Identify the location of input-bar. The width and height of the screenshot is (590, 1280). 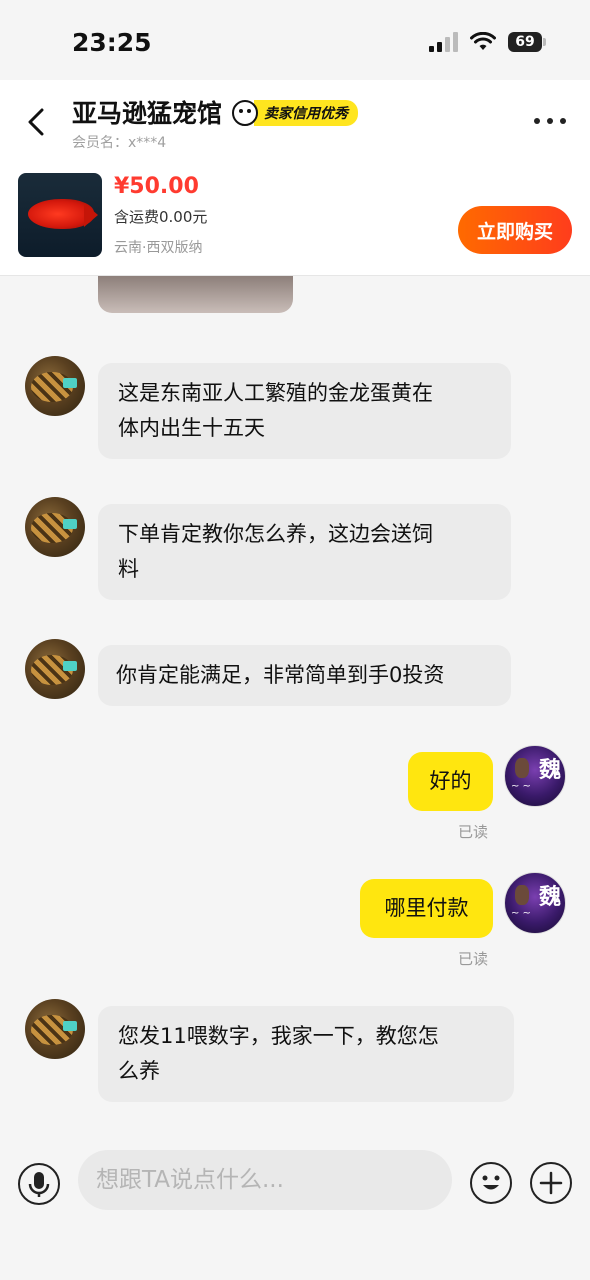
(295, 1205).